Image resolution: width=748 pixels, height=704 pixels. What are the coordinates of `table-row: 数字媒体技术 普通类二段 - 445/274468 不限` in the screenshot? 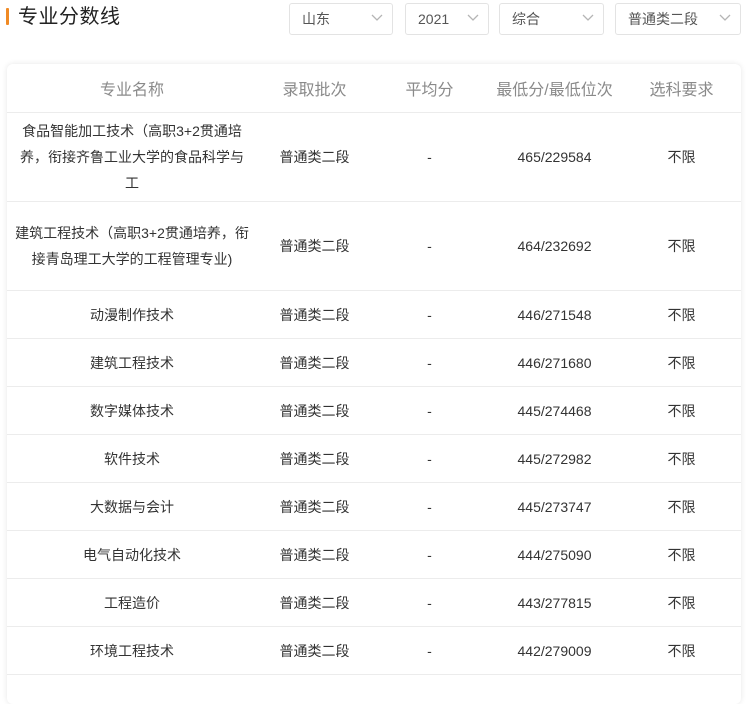 It's located at (374, 410).